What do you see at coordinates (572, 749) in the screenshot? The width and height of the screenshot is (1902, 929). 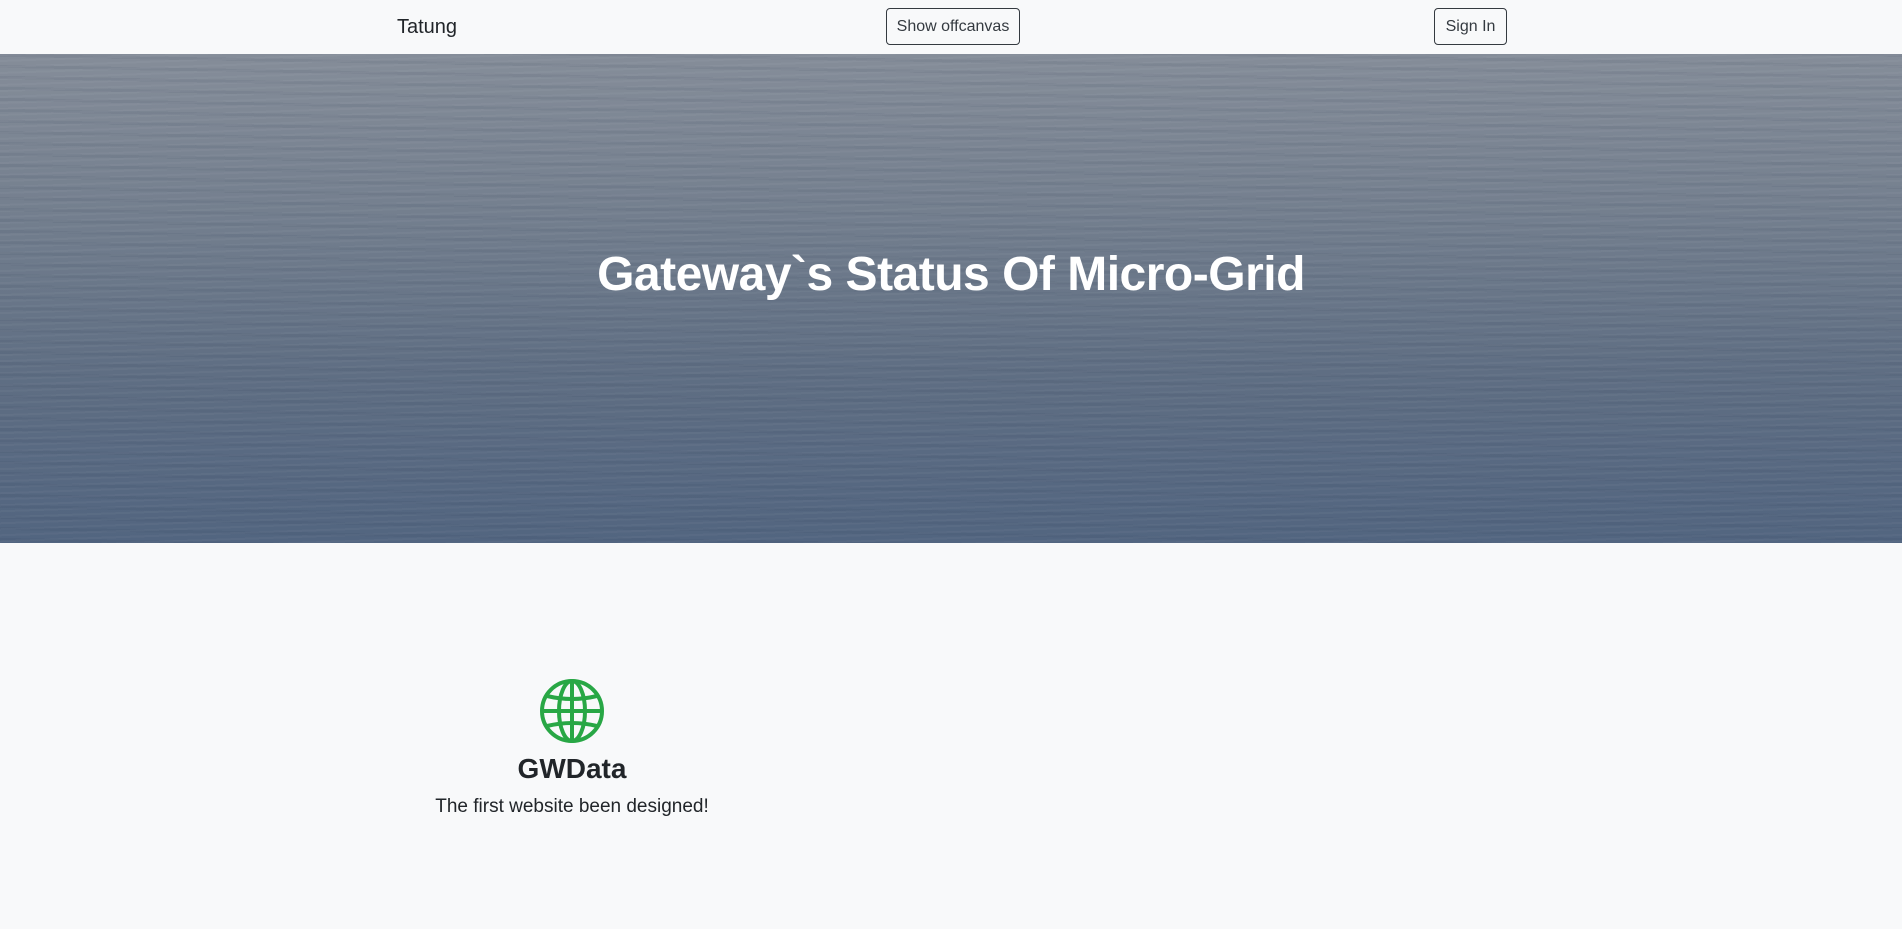 I see `feature-item-gwdata: GWData The first website been designed!` at bounding box center [572, 749].